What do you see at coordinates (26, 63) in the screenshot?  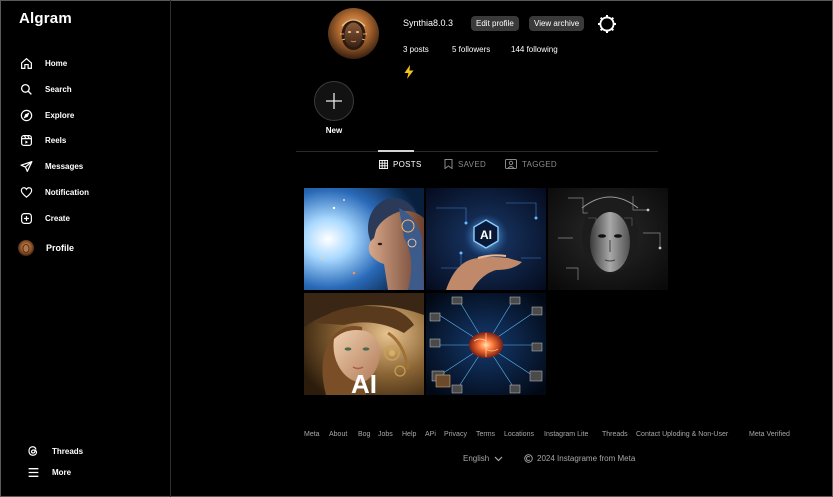 I see `home-icon` at bounding box center [26, 63].